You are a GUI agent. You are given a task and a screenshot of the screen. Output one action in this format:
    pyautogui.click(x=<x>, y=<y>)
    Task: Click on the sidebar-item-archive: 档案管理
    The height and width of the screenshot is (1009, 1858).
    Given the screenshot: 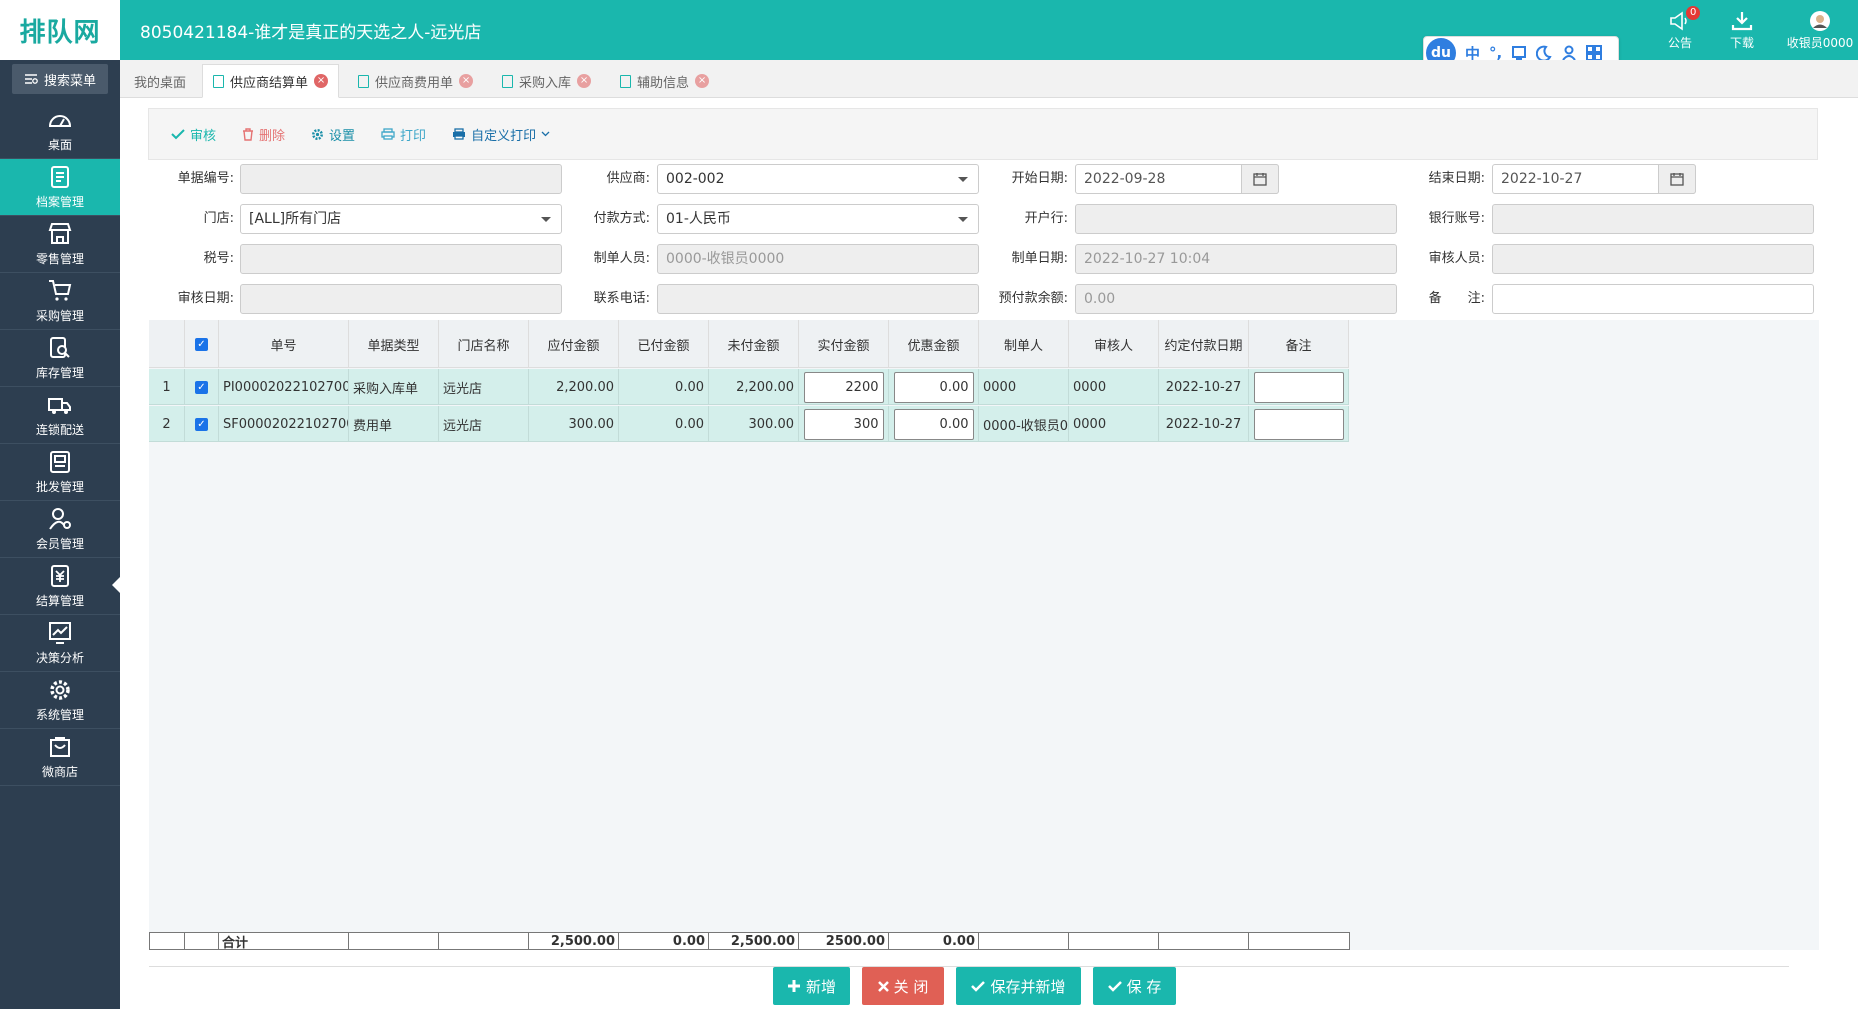 What is the action you would take?
    pyautogui.click(x=60, y=187)
    